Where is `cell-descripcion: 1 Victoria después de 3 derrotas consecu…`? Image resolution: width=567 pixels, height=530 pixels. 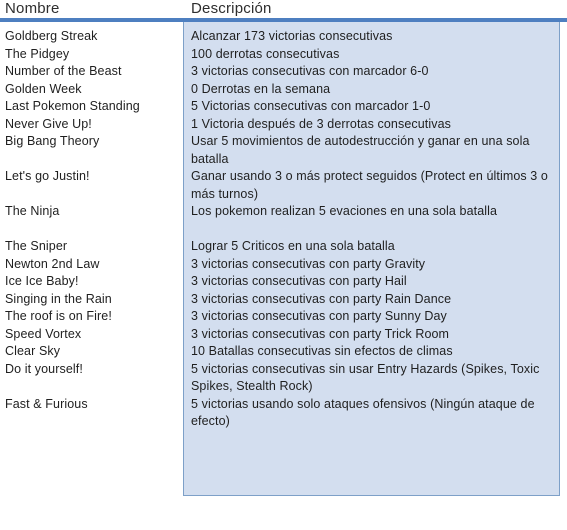
cell-descripcion: 1 Victoria después de 3 derrotas consecu… is located at coordinates (321, 123).